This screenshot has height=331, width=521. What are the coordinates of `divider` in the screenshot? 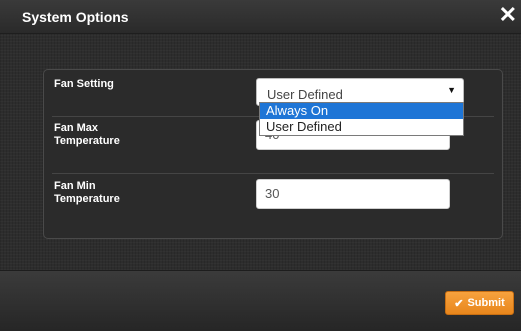 It's located at (273, 173).